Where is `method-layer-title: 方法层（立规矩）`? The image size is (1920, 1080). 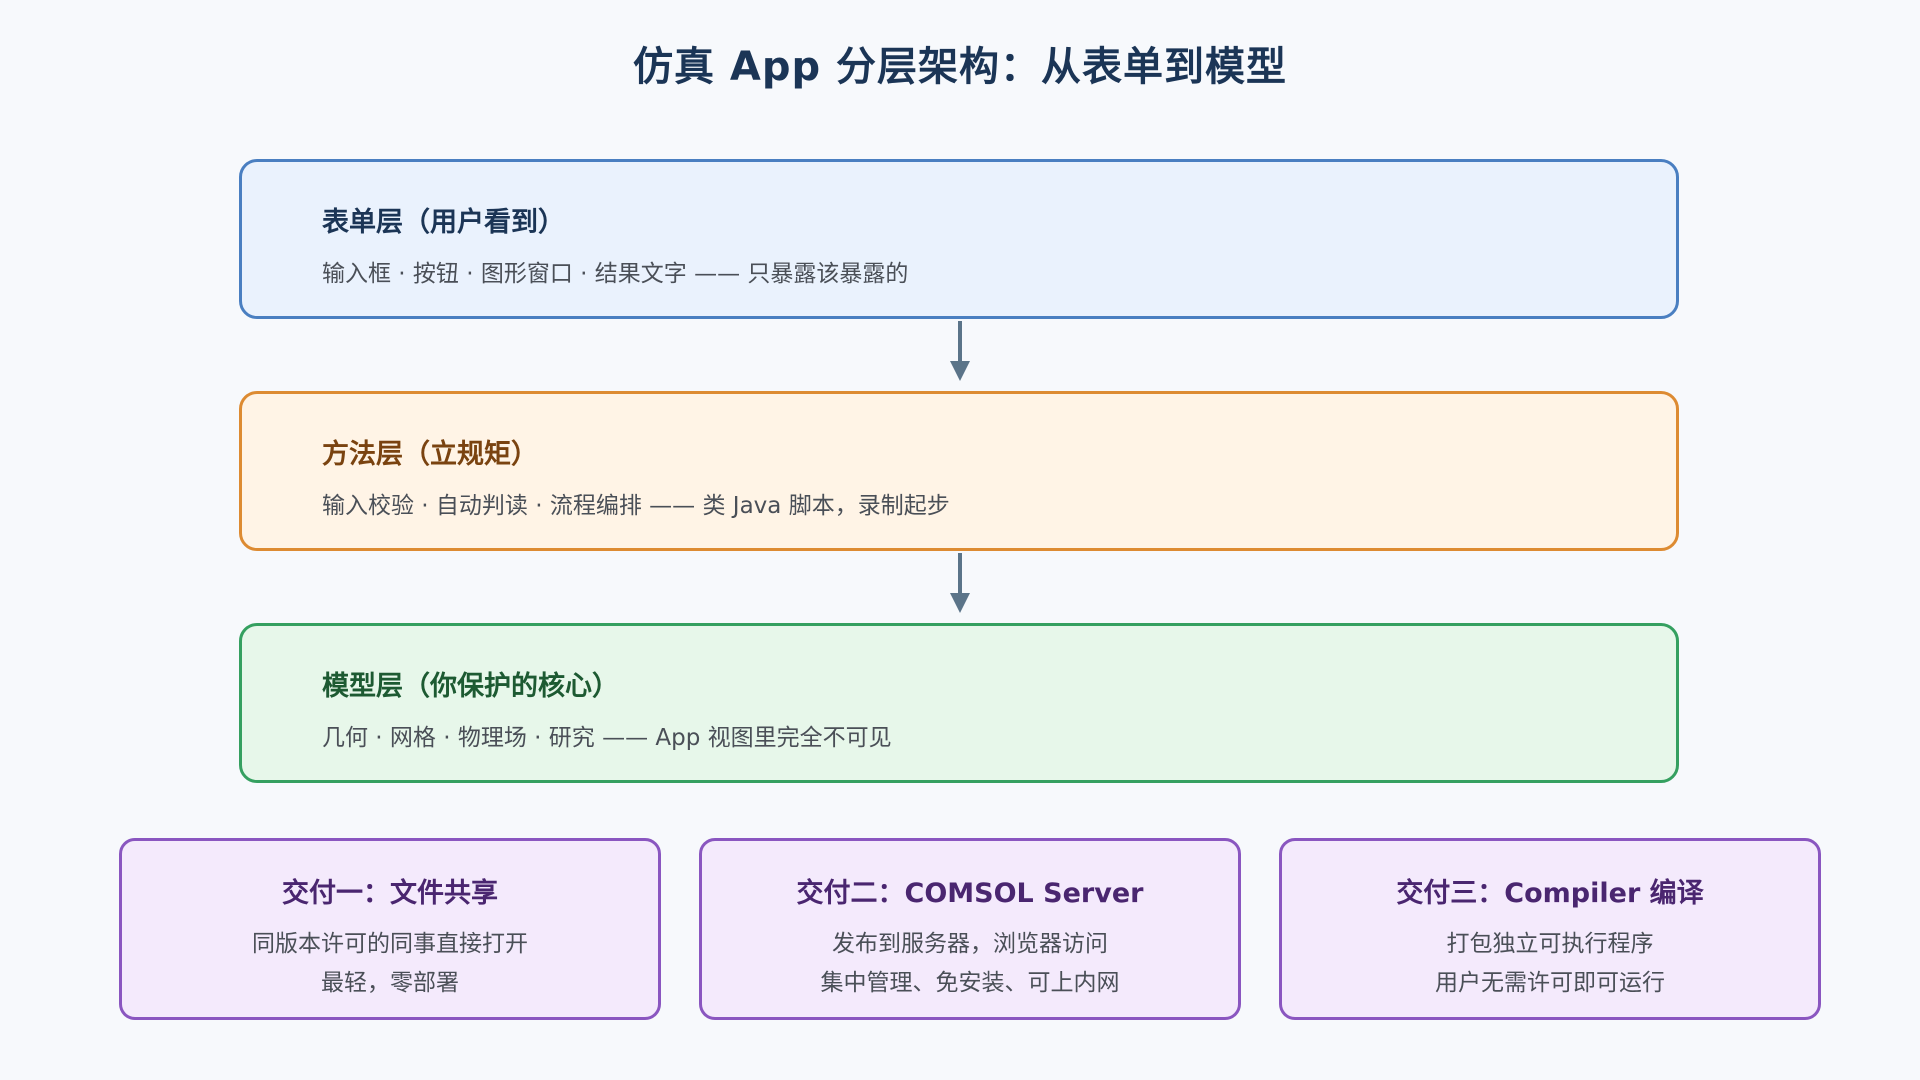
method-layer-title: 方法层（立规矩） is located at coordinates (430, 454).